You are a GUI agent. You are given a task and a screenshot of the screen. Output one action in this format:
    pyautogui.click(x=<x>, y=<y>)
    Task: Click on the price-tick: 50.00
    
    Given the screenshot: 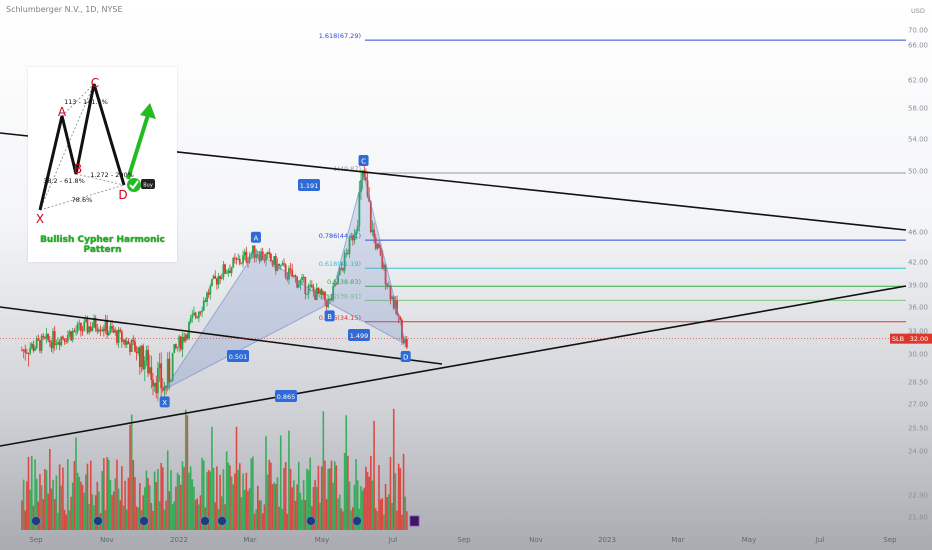 What is the action you would take?
    pyautogui.click(x=918, y=172)
    